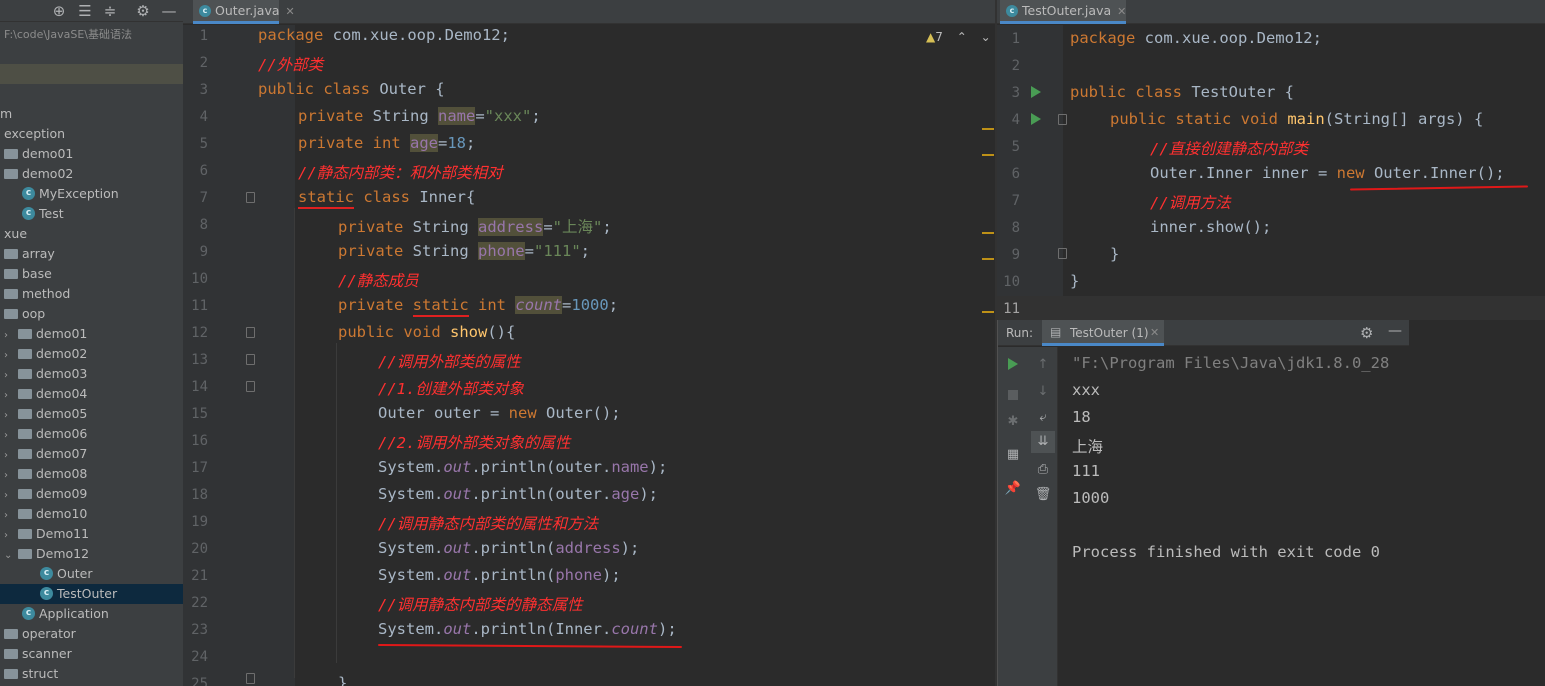 The image size is (1545, 686). What do you see at coordinates (1011, 282) in the screenshot?
I see `line-number: 10` at bounding box center [1011, 282].